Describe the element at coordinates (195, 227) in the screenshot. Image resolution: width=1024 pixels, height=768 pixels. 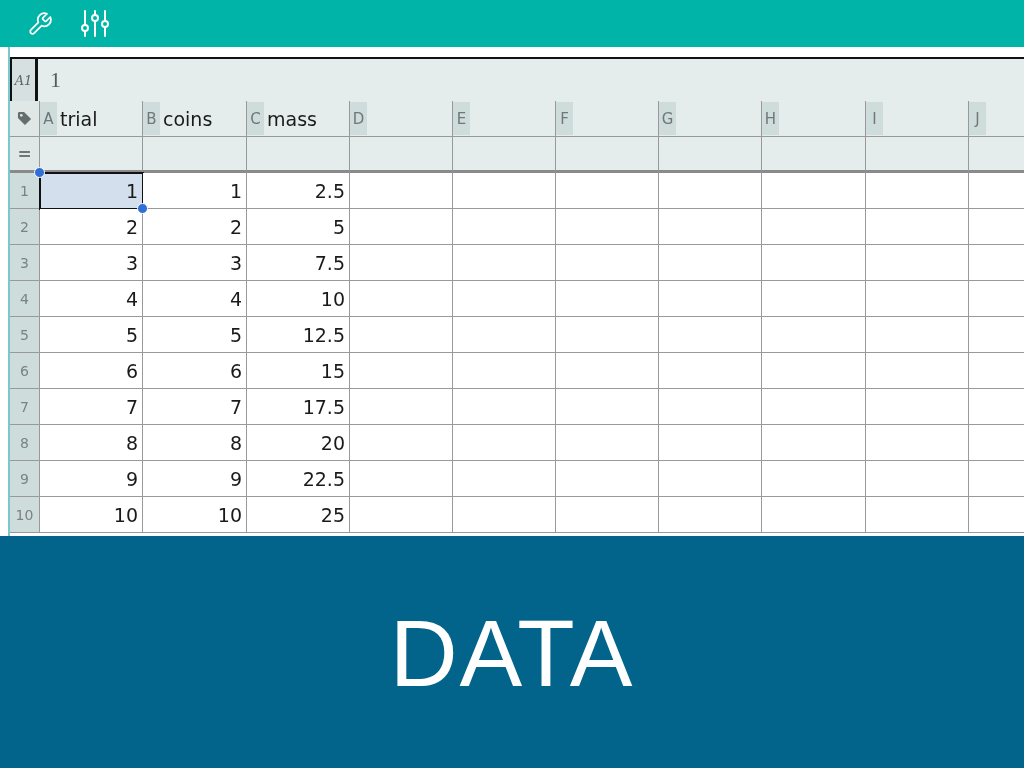
I see `table-cell: 2` at that location.